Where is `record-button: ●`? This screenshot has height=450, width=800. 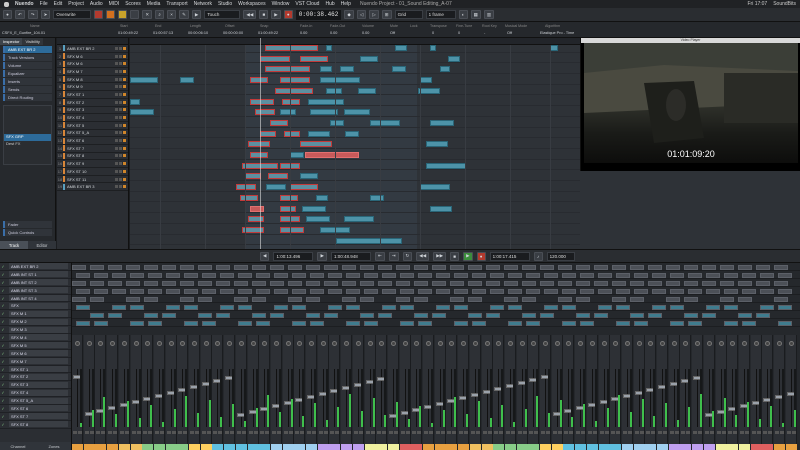
record-button: ● is located at coordinates (481, 256).